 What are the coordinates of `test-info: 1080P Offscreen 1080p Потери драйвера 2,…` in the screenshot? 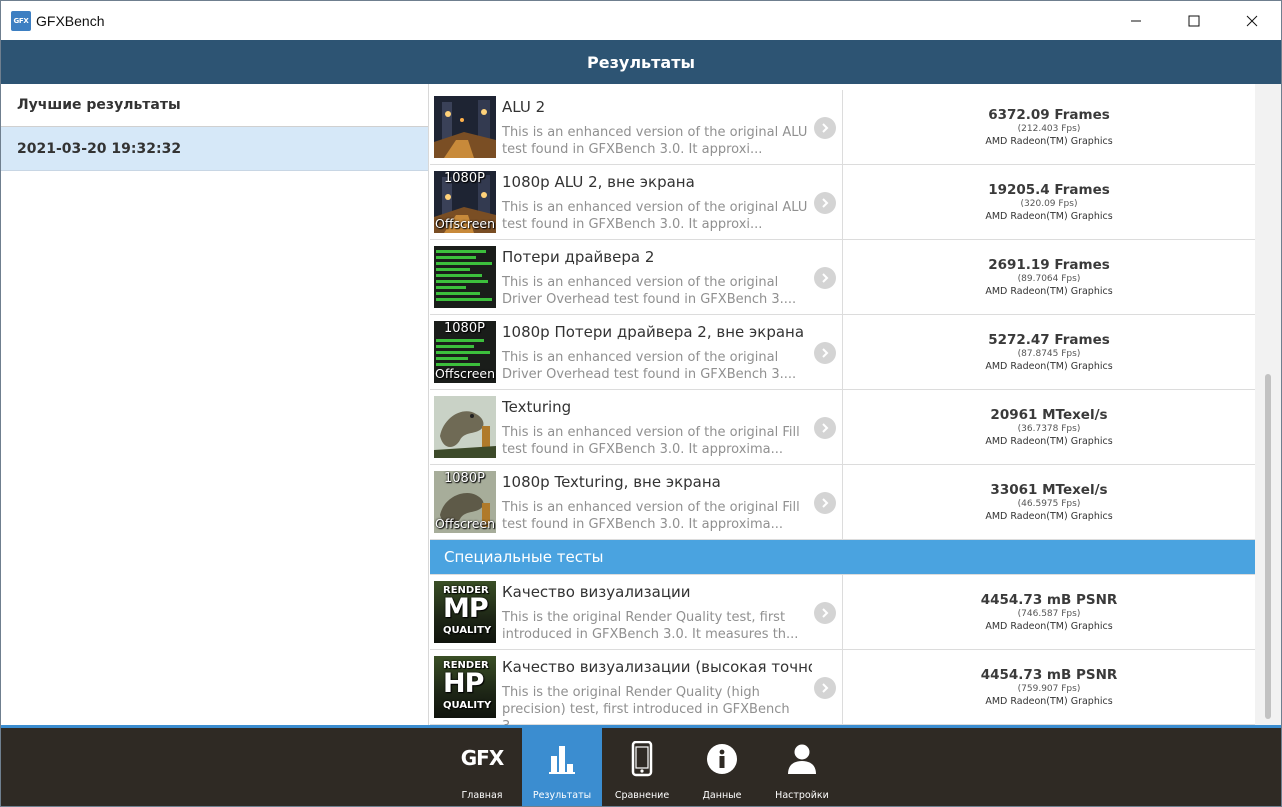 It's located at (636, 352).